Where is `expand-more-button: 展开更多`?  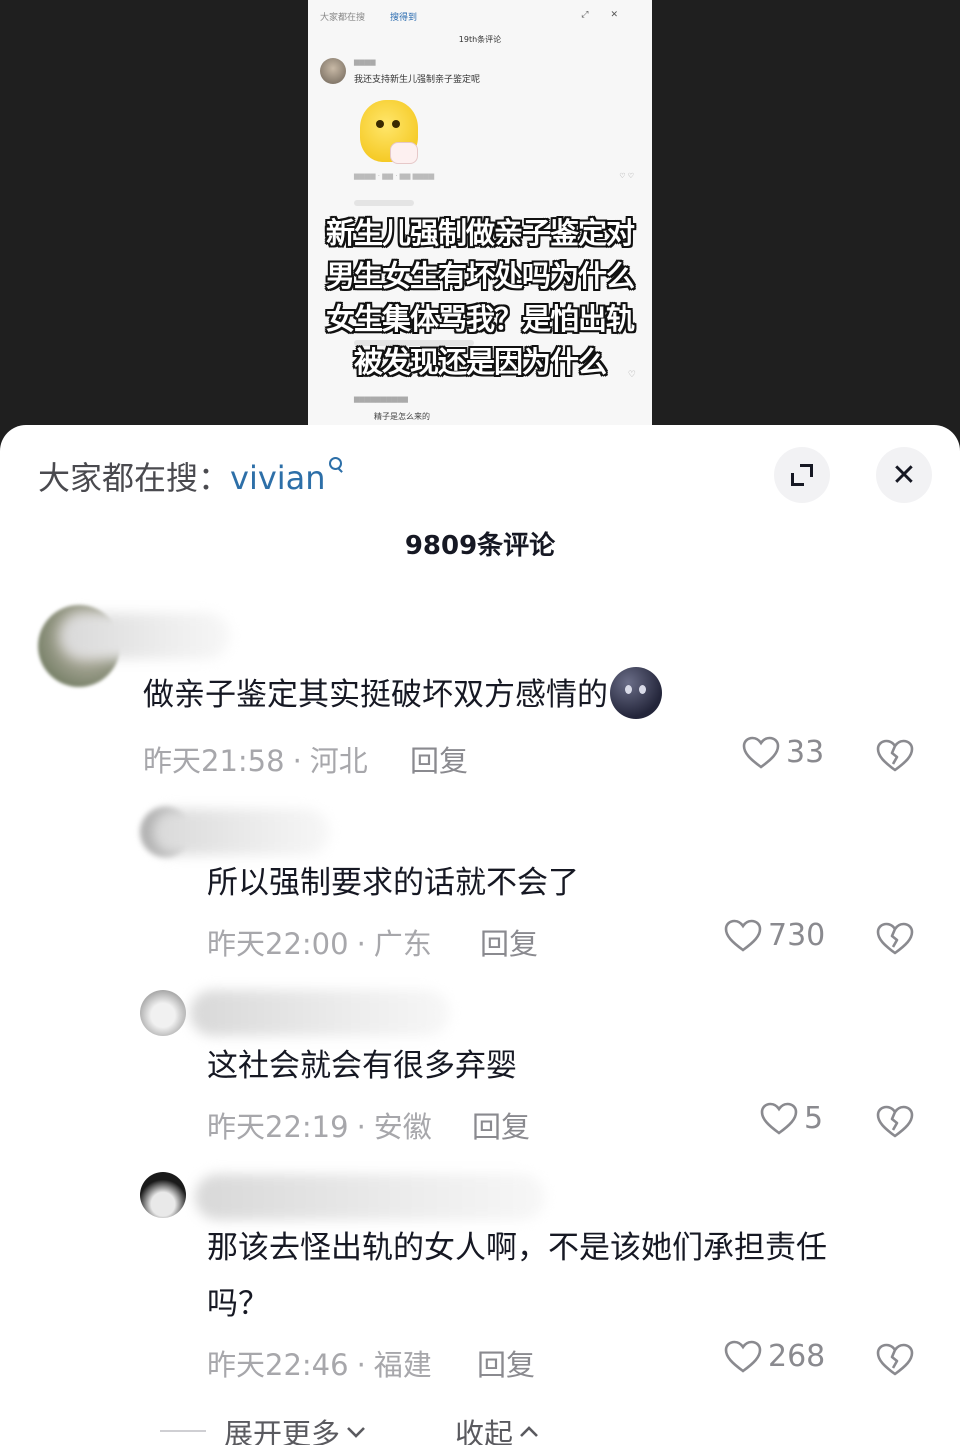 expand-more-button: 展开更多 is located at coordinates (295, 1428).